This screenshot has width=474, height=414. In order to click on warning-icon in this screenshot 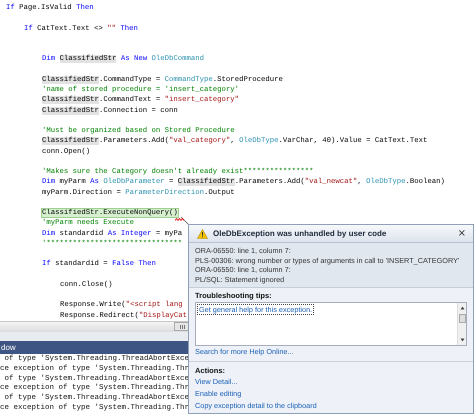, I will do `click(202, 233)`.